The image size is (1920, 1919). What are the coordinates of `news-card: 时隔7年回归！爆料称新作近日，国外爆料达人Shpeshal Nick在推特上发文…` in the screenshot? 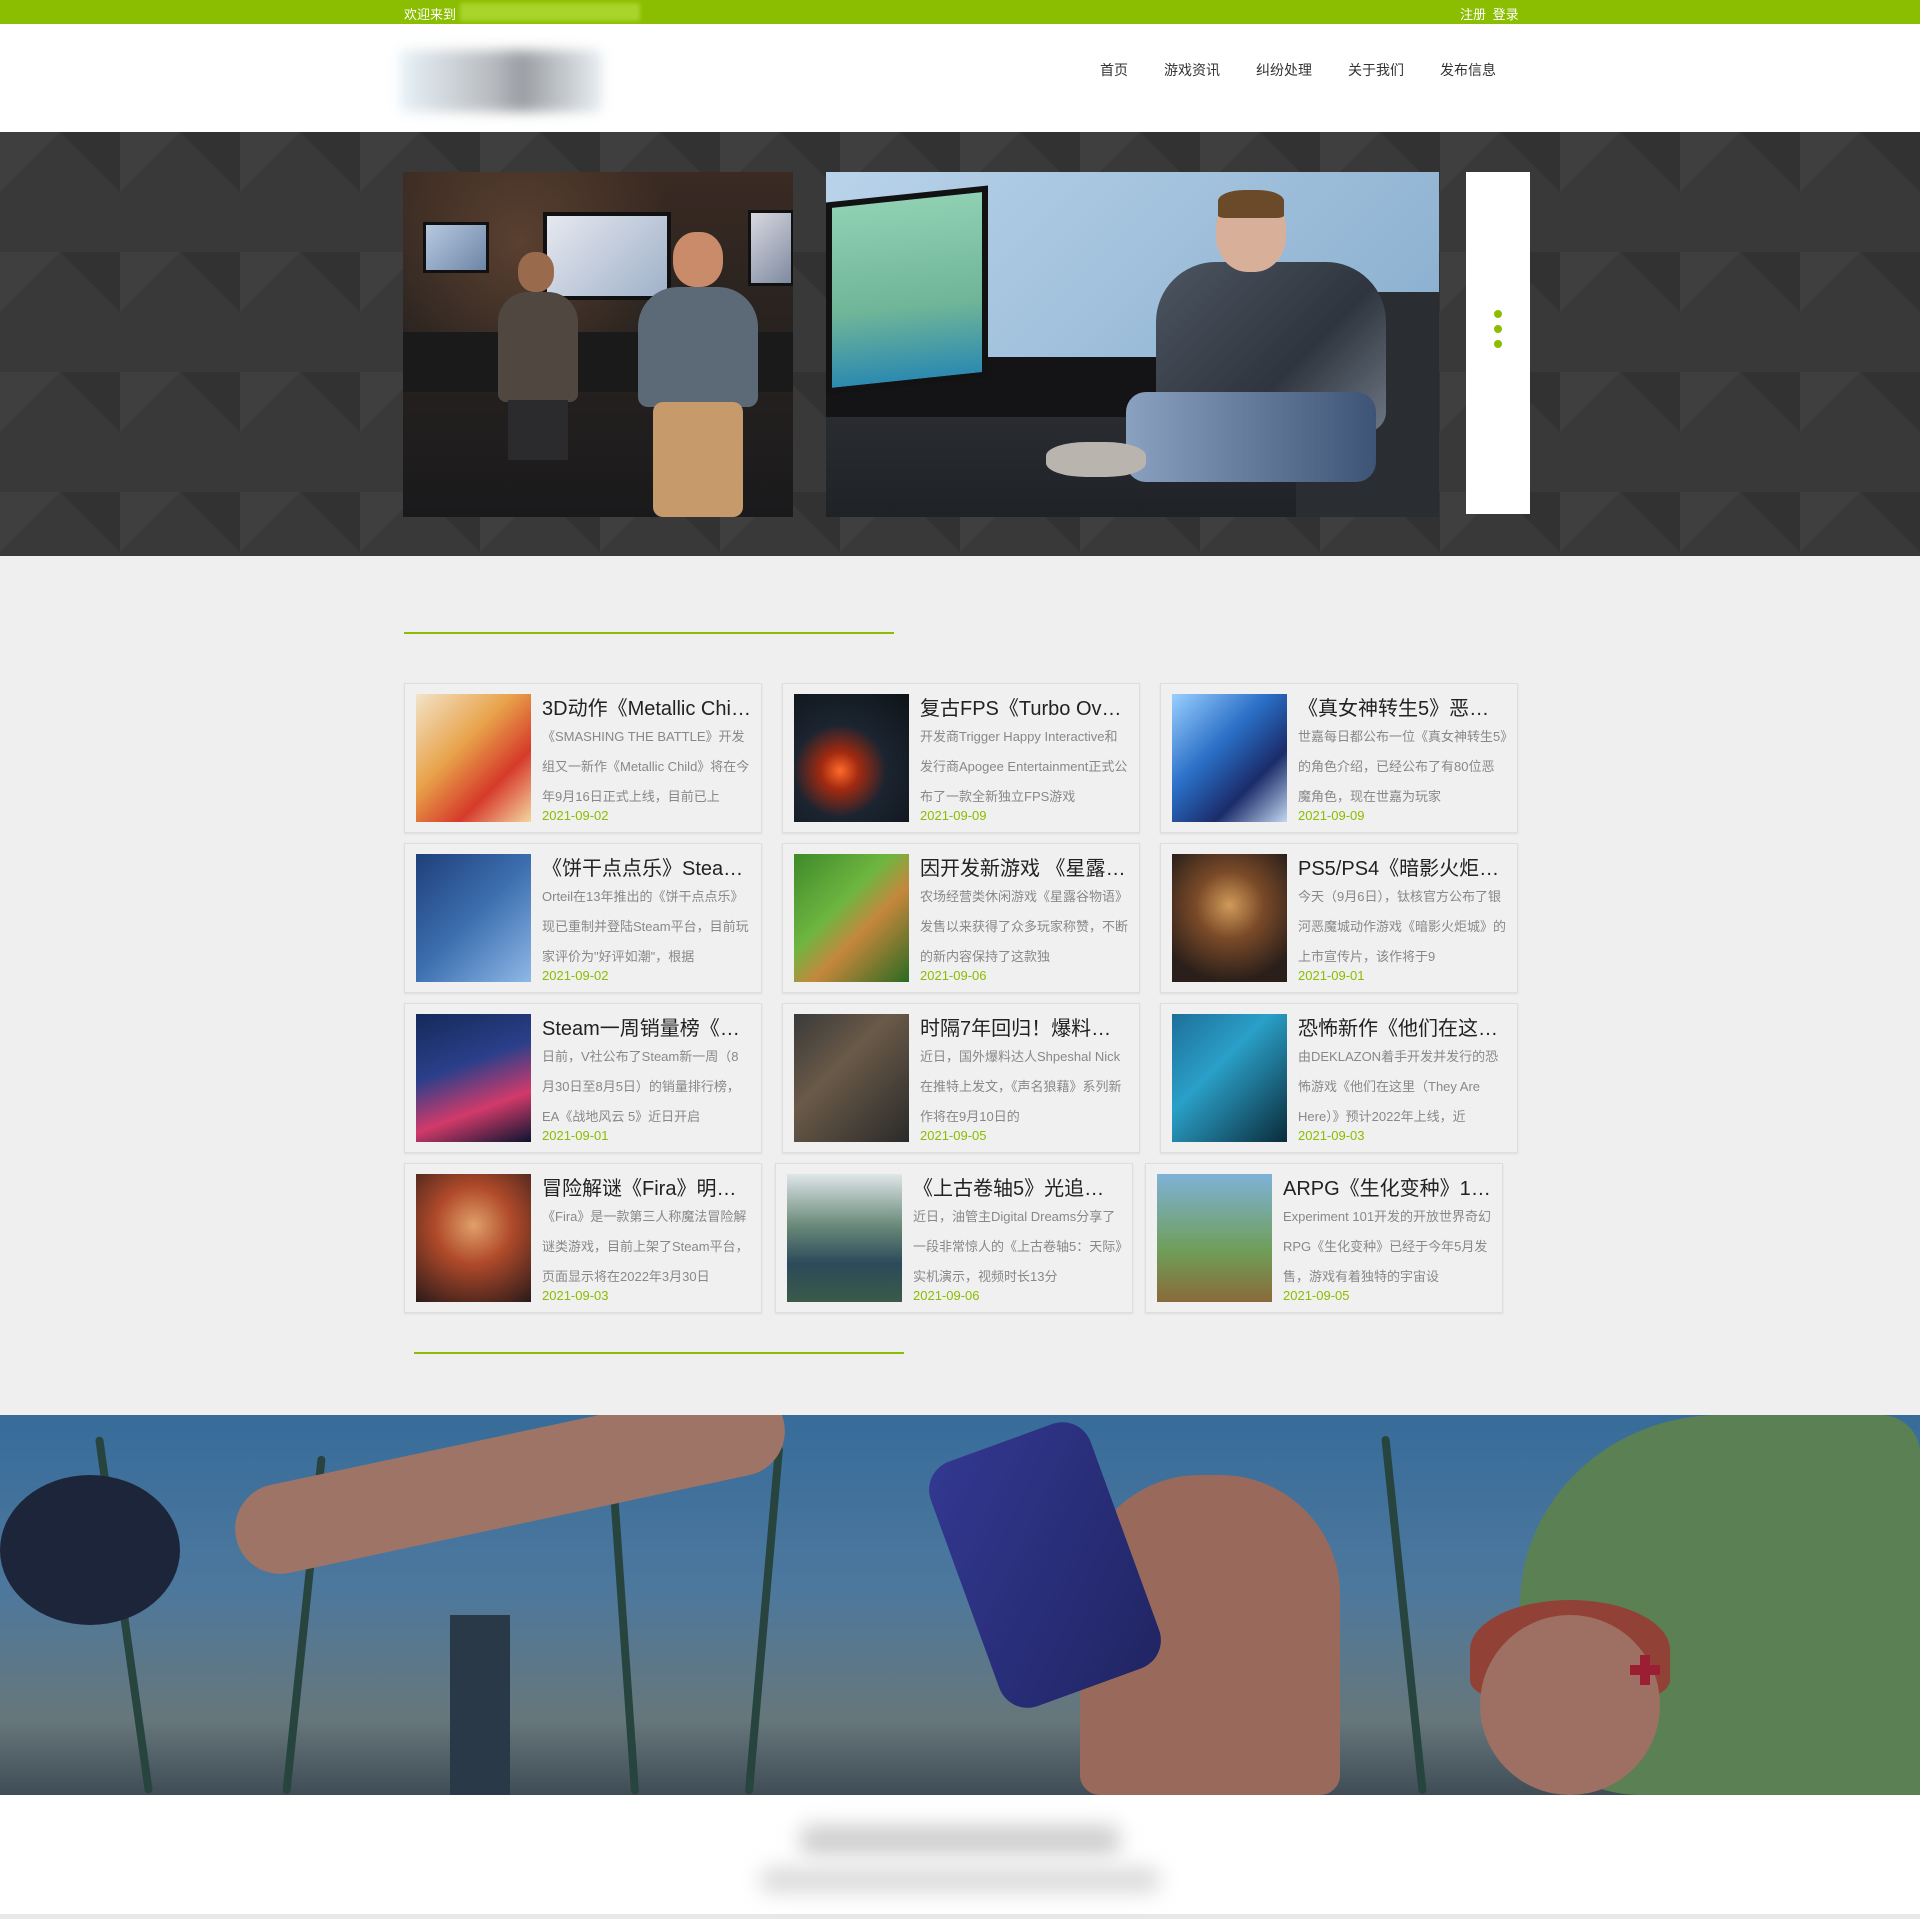 It's located at (961, 1078).